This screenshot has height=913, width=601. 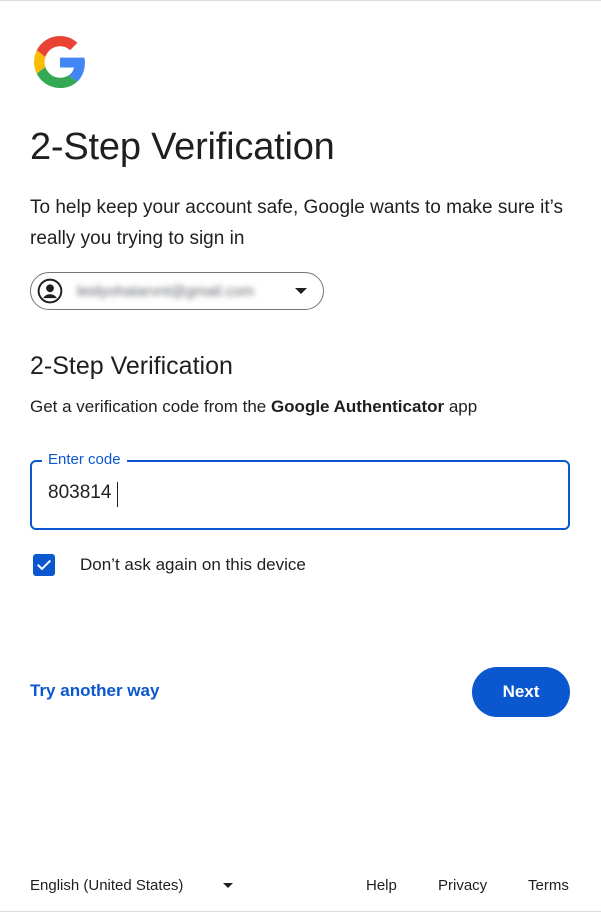 What do you see at coordinates (165, 291) in the screenshot?
I see `account-email: leidyohatarvnt@gmail.com` at bounding box center [165, 291].